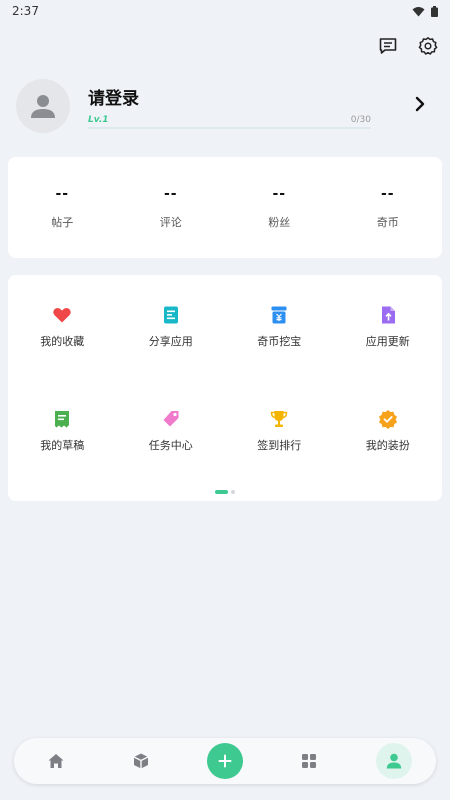  I want to click on pager-dot-active, so click(221, 492).